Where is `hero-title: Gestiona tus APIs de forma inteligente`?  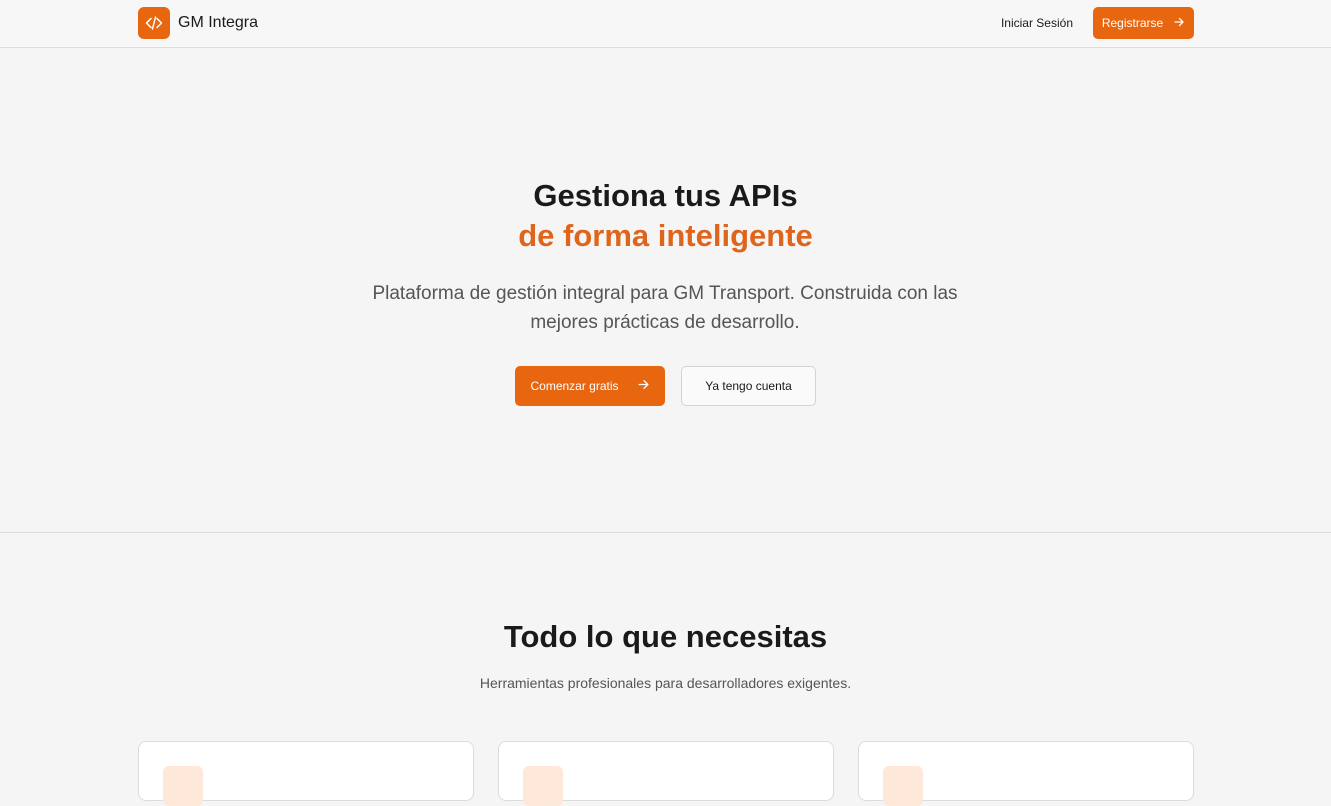 hero-title: Gestiona tus APIs de forma inteligente is located at coordinates (665, 216).